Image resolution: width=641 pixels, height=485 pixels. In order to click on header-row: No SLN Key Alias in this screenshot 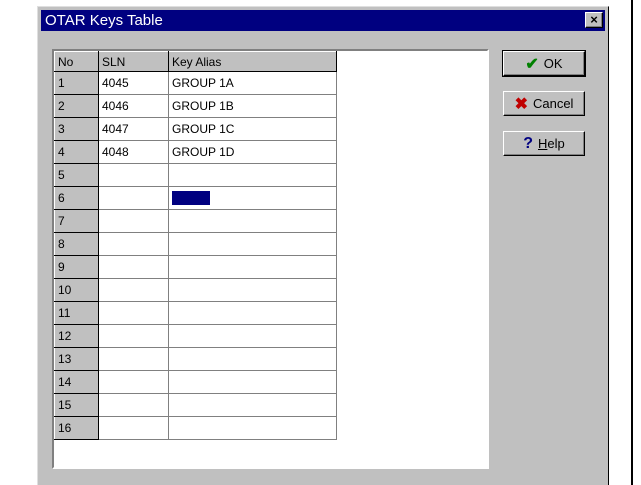, I will do `click(195, 61)`.